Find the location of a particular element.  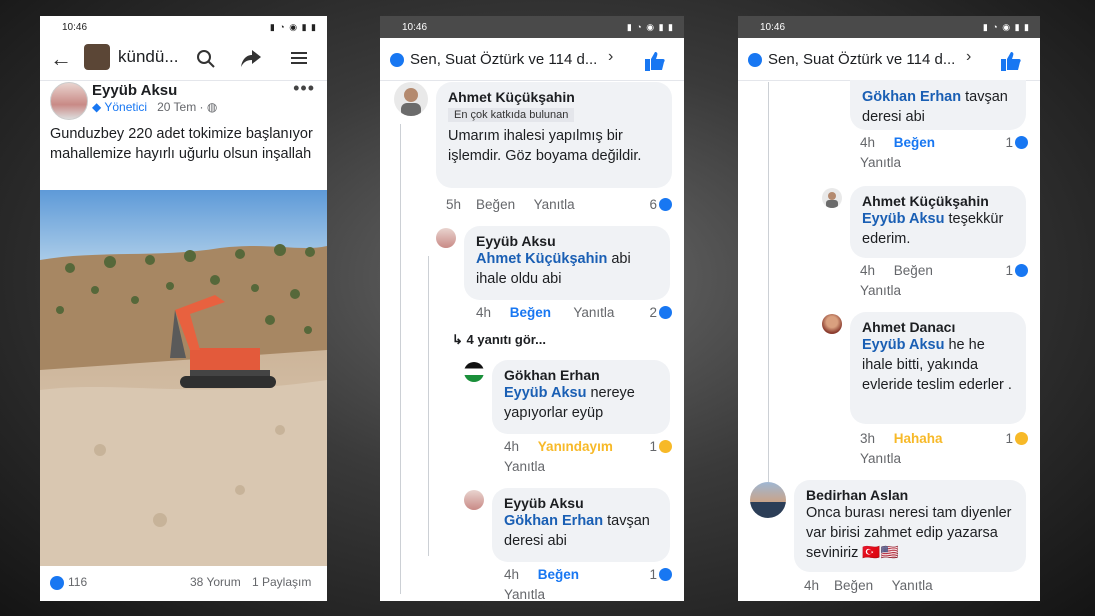

care-reaction-button: Yanındayım is located at coordinates (575, 446).